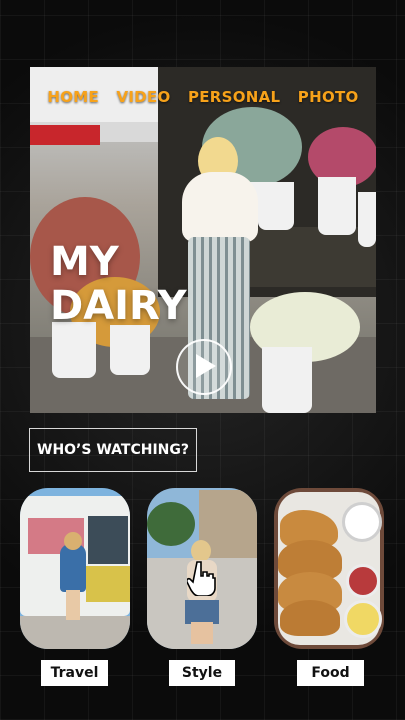  I want to click on nav-photo: PHOTO, so click(328, 97).